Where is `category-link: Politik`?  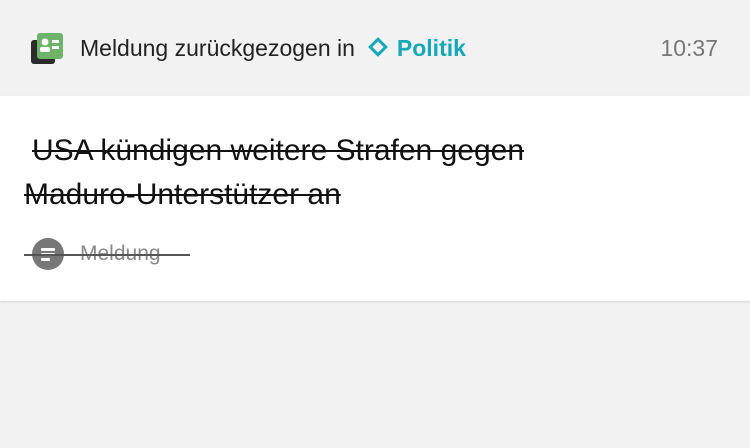 category-link: Politik is located at coordinates (431, 48).